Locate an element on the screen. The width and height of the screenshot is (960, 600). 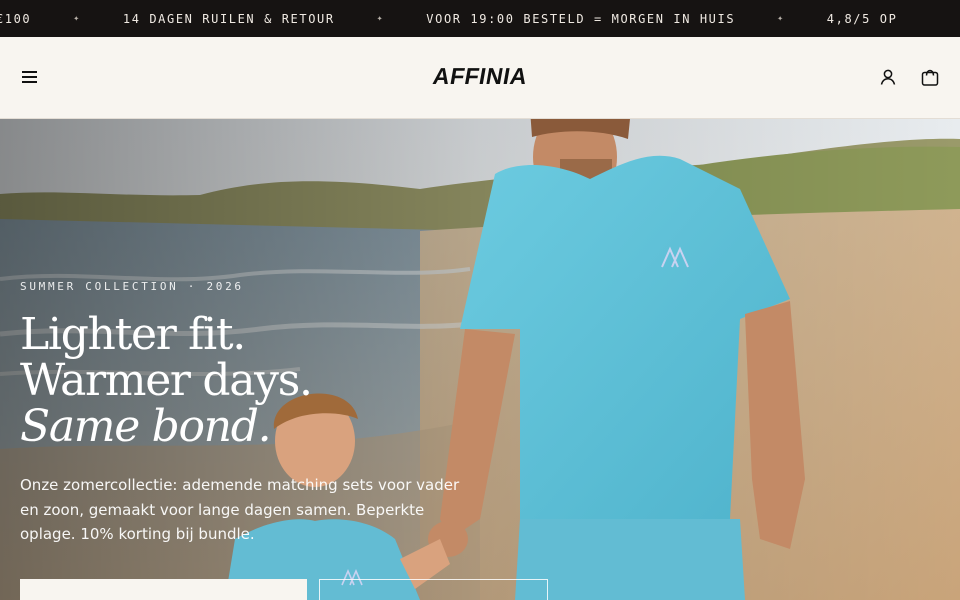
announcement-item: VANAF €100 is located at coordinates (16, 18).